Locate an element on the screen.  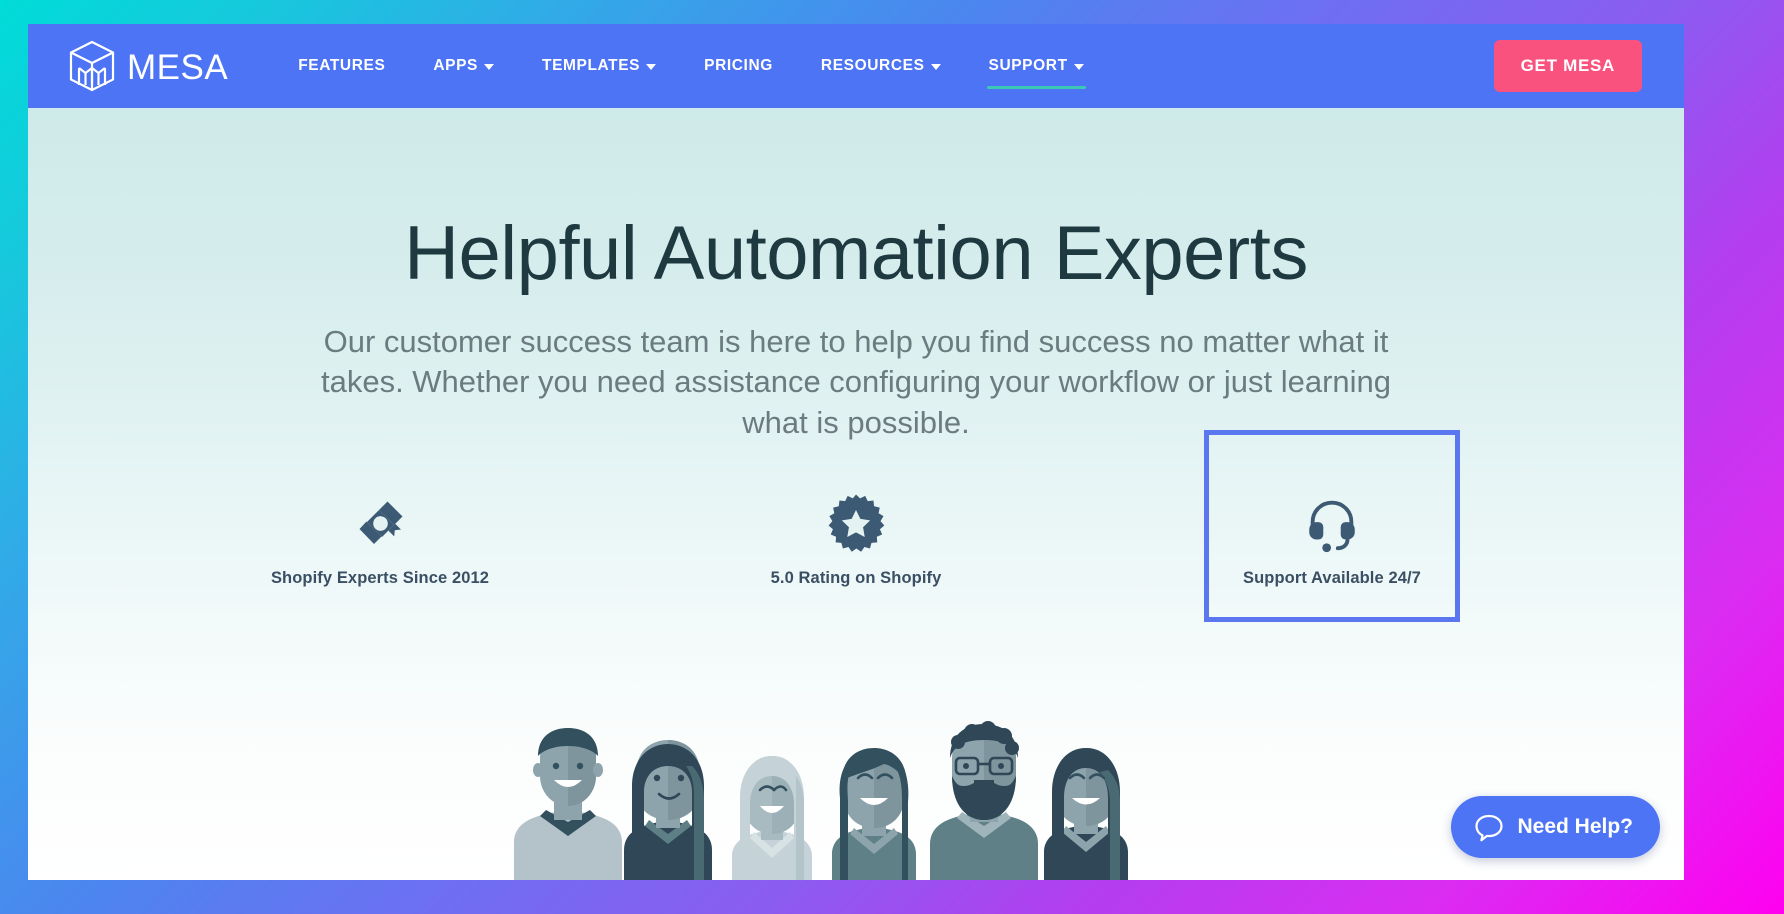
feature-support-availability: Support Available 24/7 is located at coordinates (1332, 525).